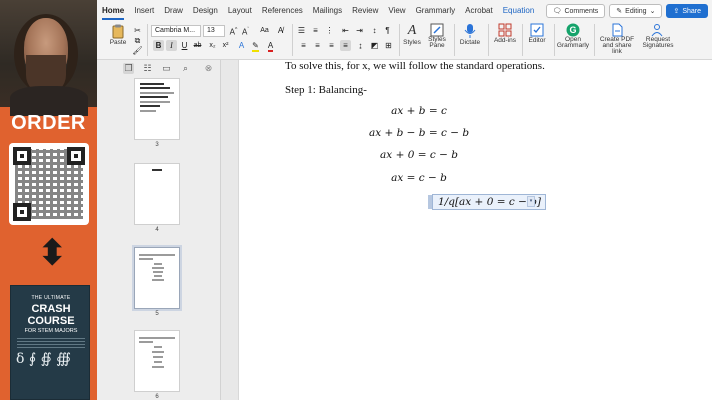 This screenshot has height=400, width=712. Describe the element at coordinates (326, 90) in the screenshot. I see `step-heading: Step 1: Balancing-` at that location.